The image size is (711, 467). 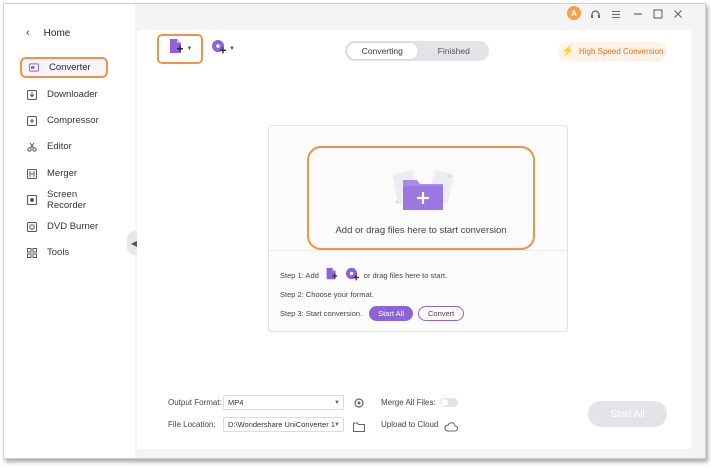 I want to click on folder-icon, so click(x=359, y=428).